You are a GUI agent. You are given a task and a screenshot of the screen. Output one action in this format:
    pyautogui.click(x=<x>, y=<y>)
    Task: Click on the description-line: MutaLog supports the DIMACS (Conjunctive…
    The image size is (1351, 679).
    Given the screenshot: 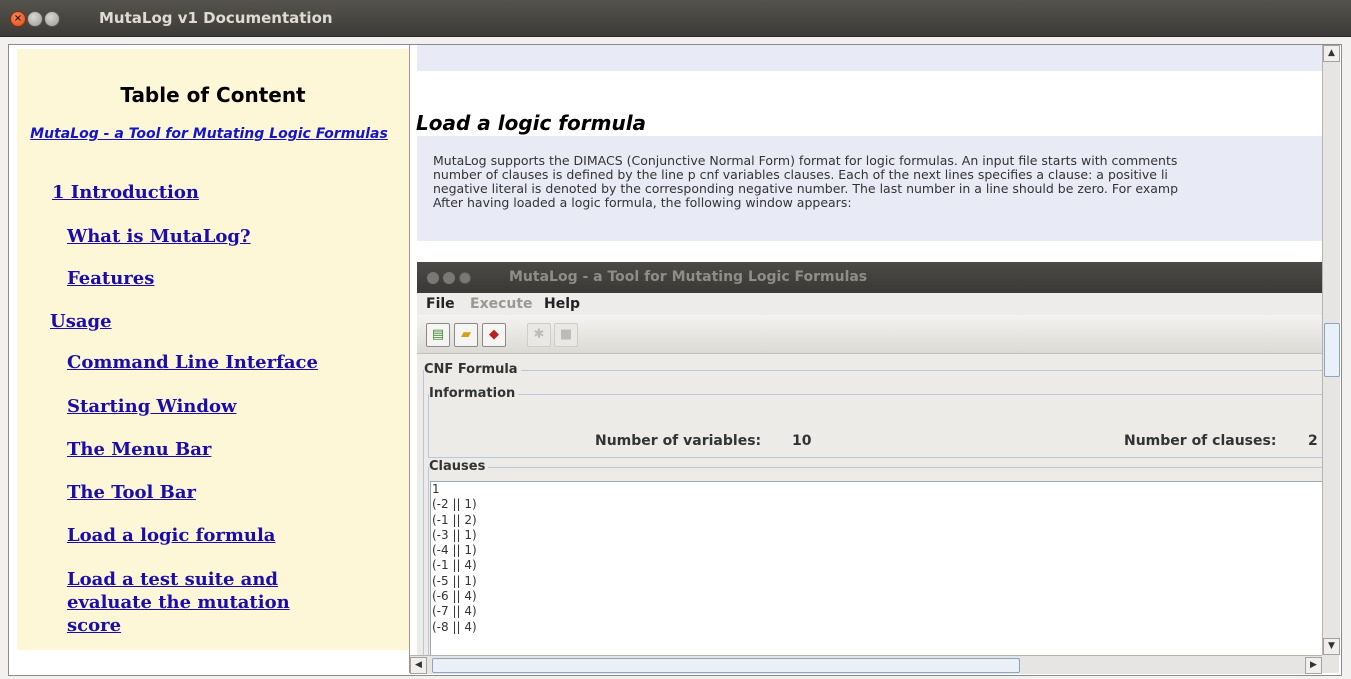 What is the action you would take?
    pyautogui.click(x=805, y=160)
    